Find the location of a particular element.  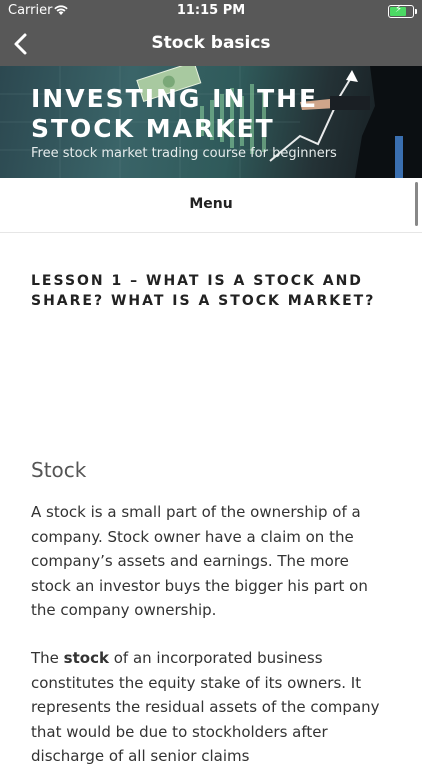

page-title: Stock basics is located at coordinates (211, 43).